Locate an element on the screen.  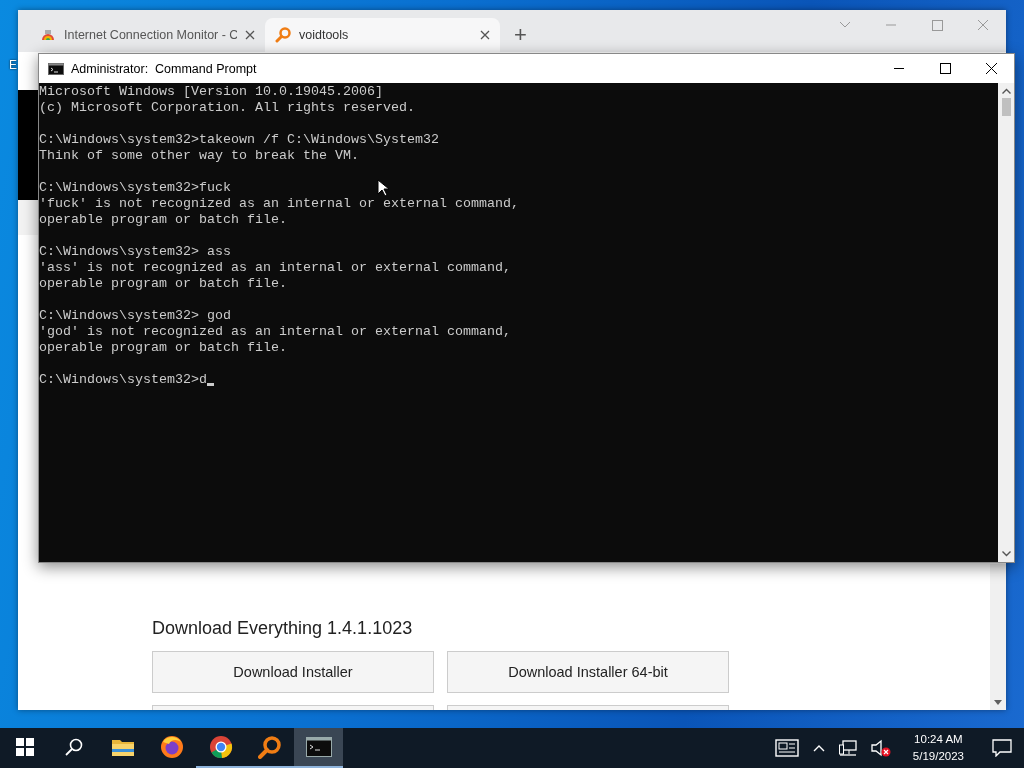
tab-title: Internet Connection Monitor - C is located at coordinates (150, 35).